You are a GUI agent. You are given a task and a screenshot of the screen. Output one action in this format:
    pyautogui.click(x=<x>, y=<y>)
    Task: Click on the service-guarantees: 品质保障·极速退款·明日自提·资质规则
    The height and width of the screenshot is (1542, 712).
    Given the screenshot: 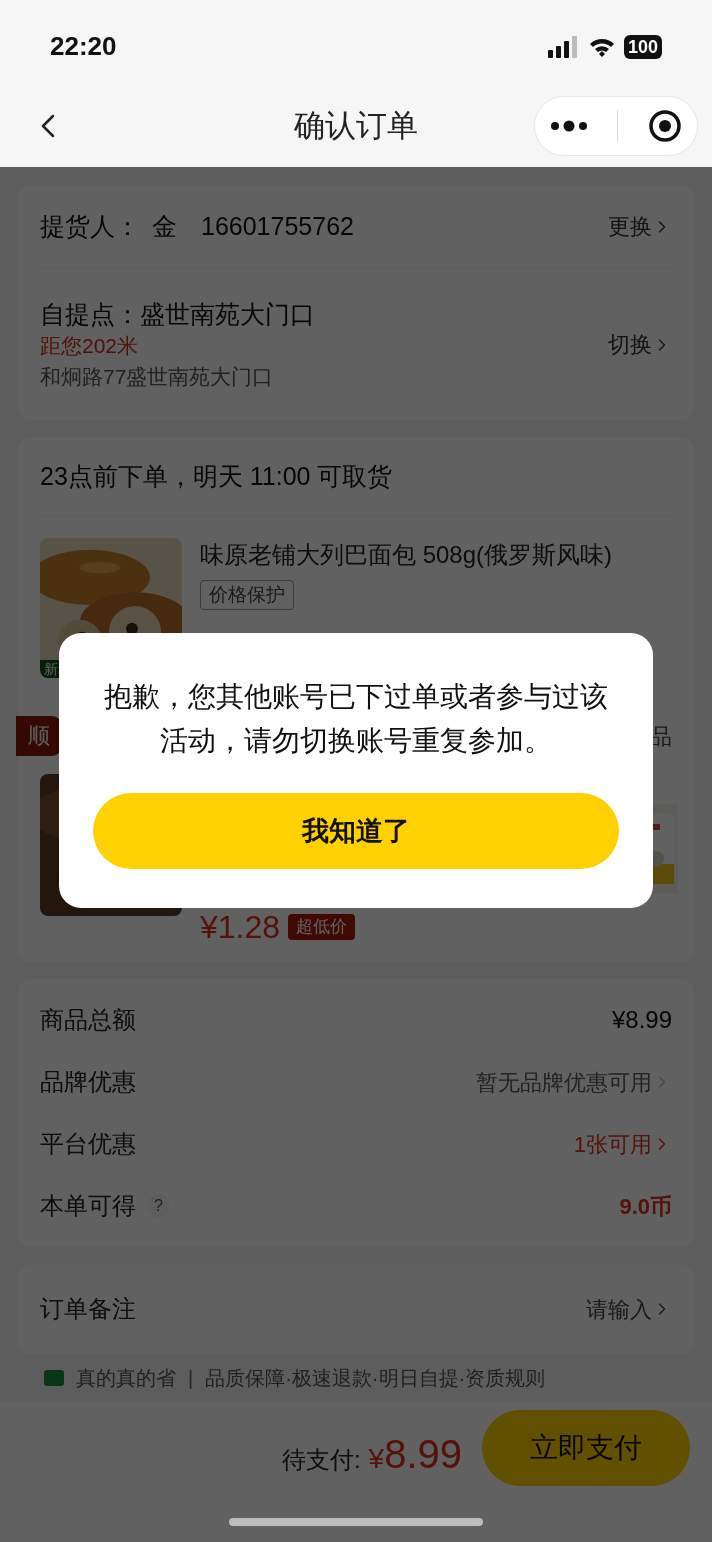 What is the action you would take?
    pyautogui.click(x=375, y=1378)
    